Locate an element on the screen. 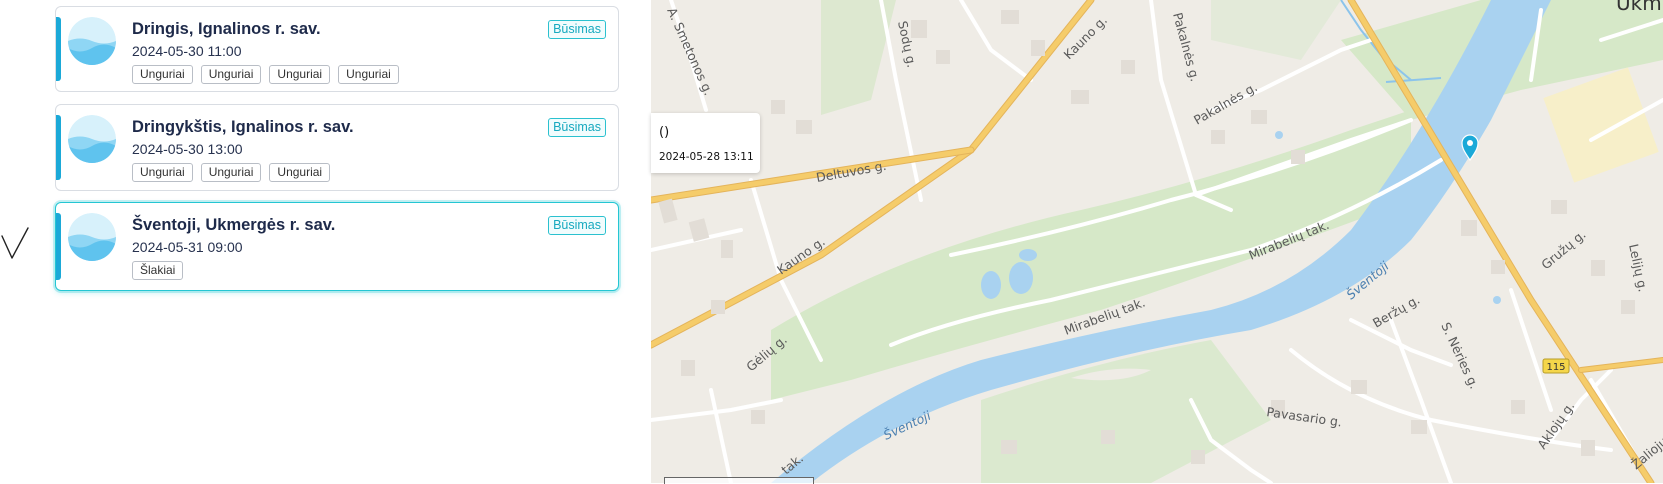 This screenshot has height=484, width=1663. road-number-label: 115 is located at coordinates (1555, 367).